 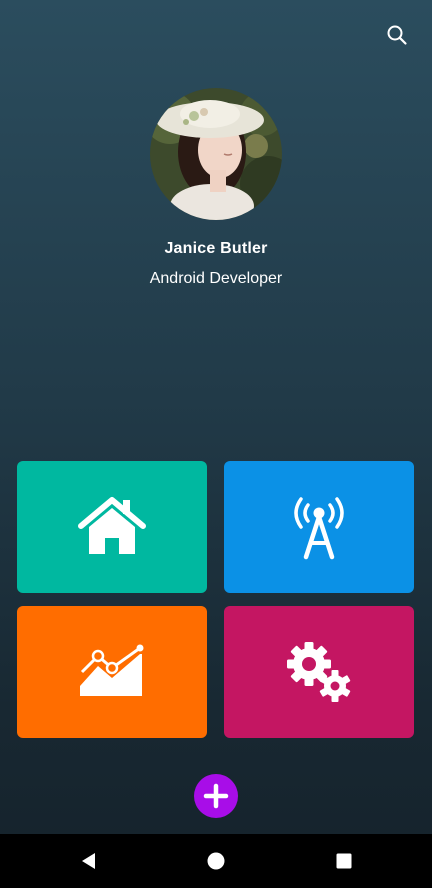 I want to click on radio-tower-icon, so click(x=319, y=528).